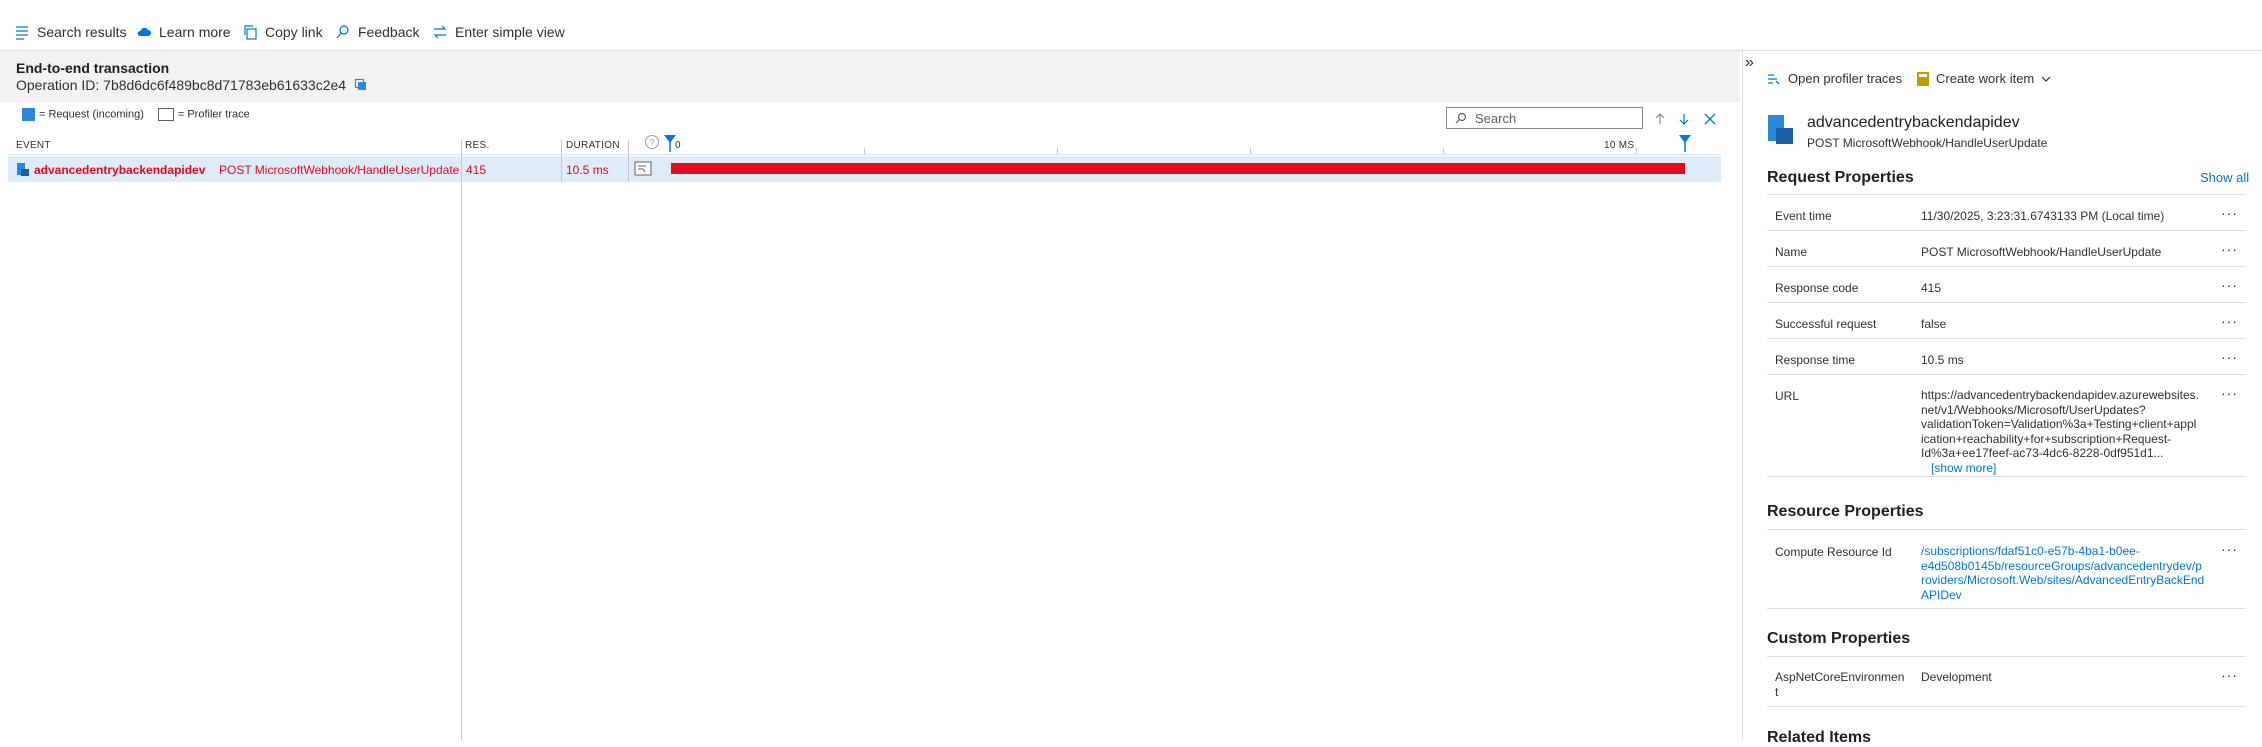 This screenshot has width=2262, height=747. Describe the element at coordinates (213, 114) in the screenshot. I see `legend-profiler-label: = Profiler trace` at that location.